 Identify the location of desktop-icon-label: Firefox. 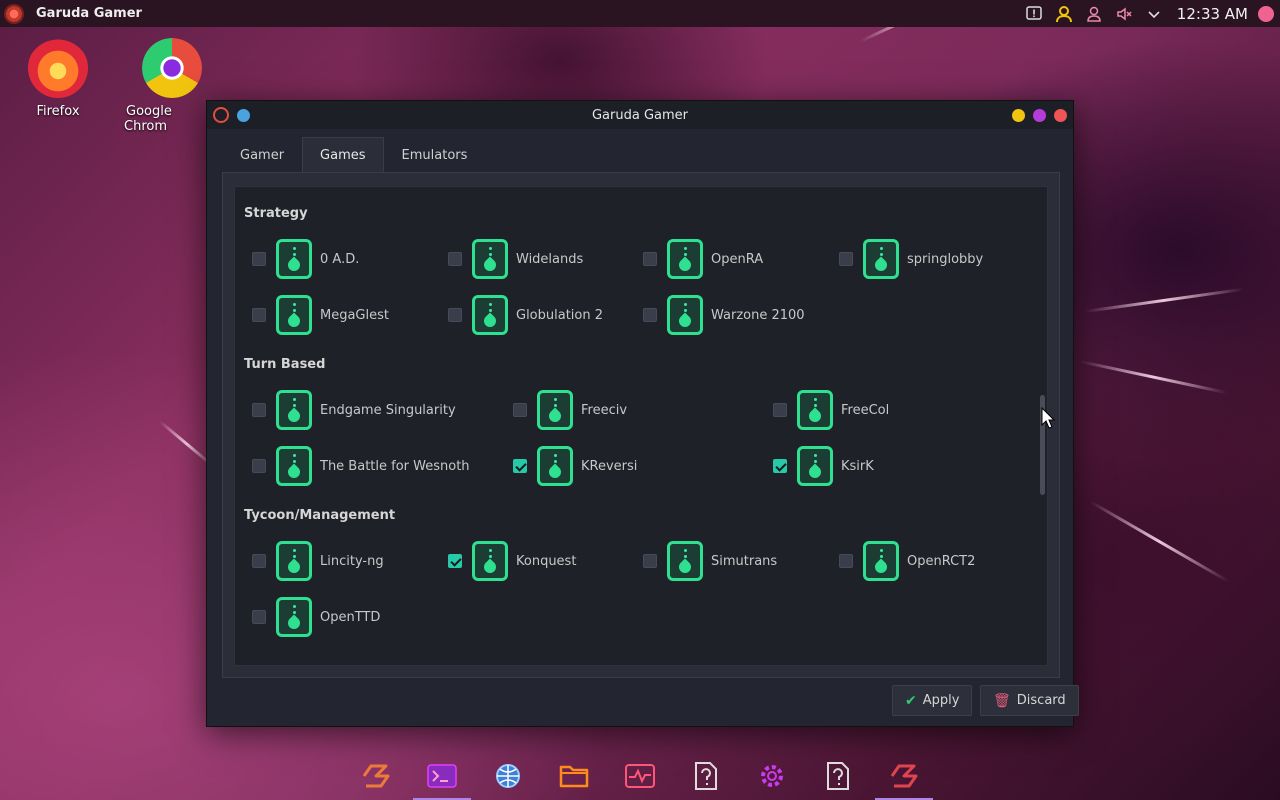
(58, 111).